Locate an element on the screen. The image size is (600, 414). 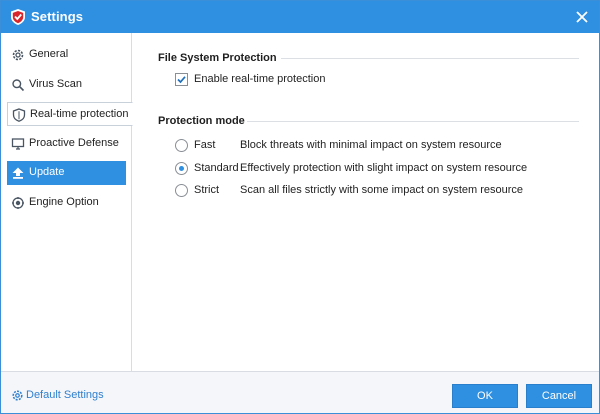
sidebar-item-label: Update is located at coordinates (47, 172).